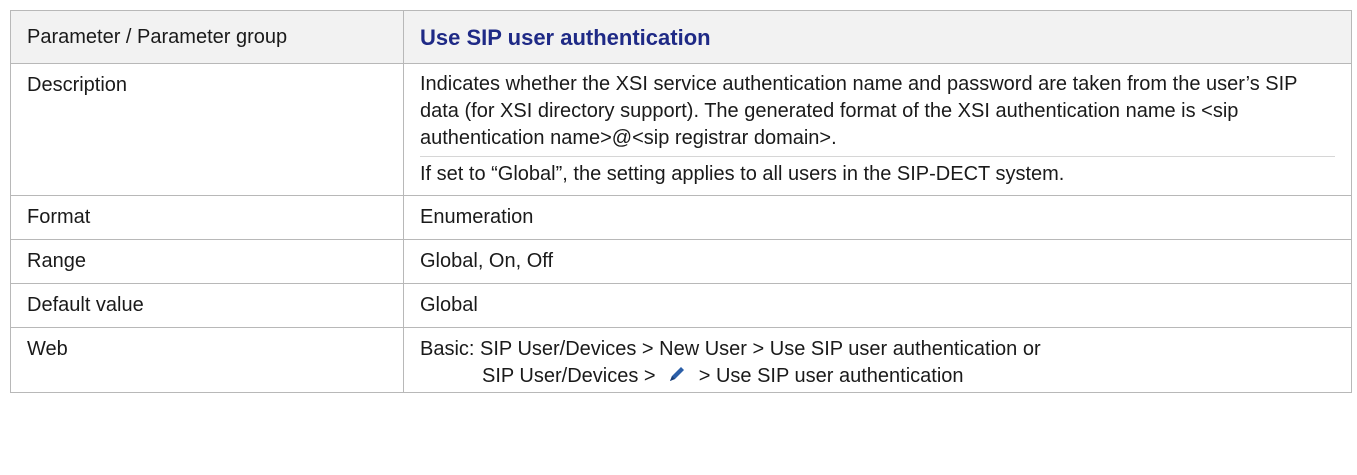 The width and height of the screenshot is (1357, 475). I want to click on format-value-cell: Enumeration, so click(877, 217).